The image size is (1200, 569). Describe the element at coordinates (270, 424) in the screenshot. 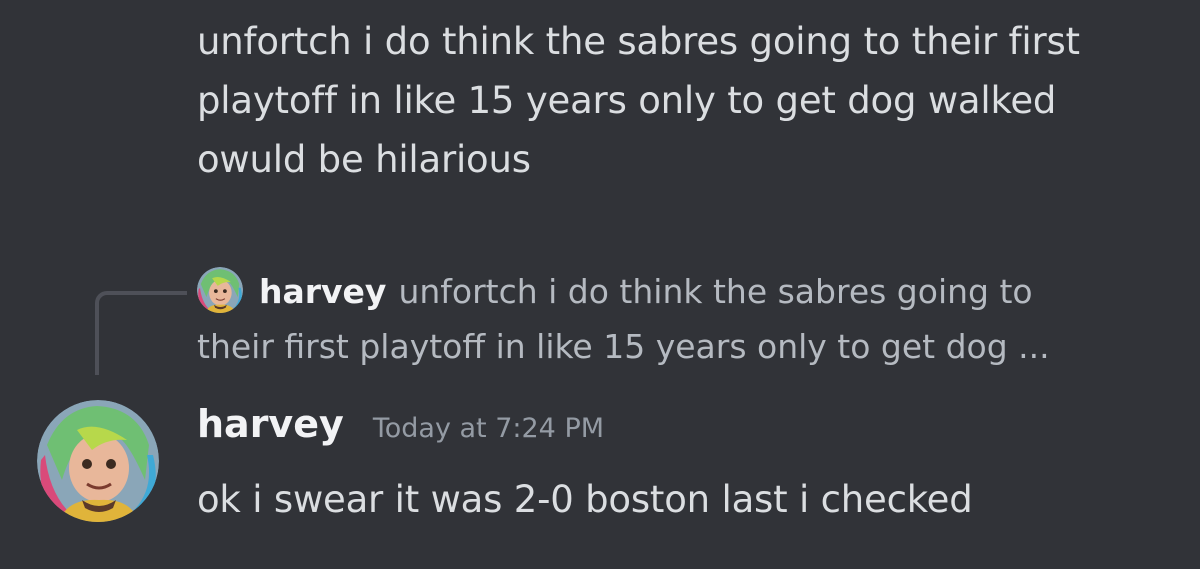

I see `author-name: harvey` at that location.